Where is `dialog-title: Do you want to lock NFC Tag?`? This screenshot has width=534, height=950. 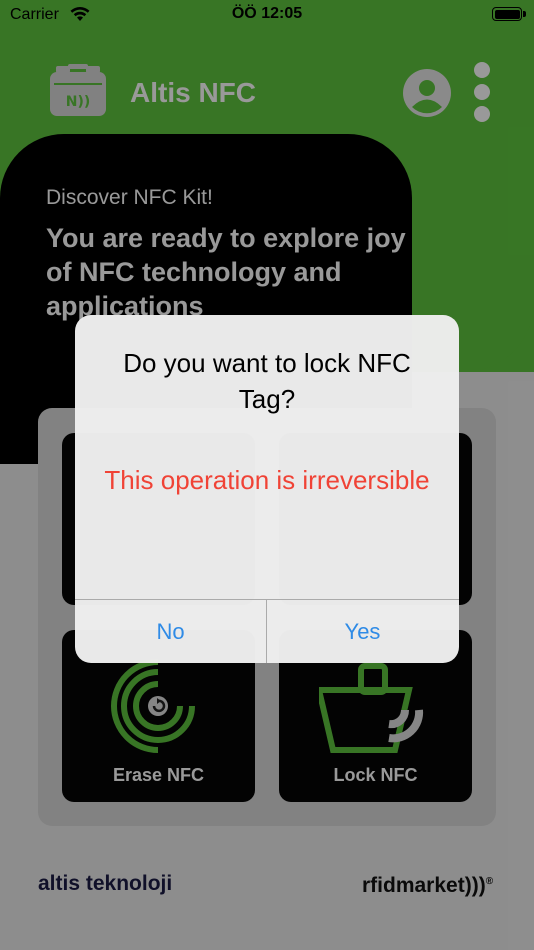 dialog-title: Do you want to lock NFC Tag? is located at coordinates (267, 381).